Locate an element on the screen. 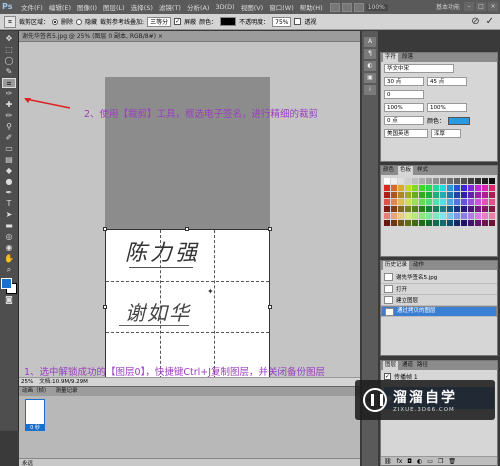  tab-styles: 样式 is located at coordinates (422, 170).